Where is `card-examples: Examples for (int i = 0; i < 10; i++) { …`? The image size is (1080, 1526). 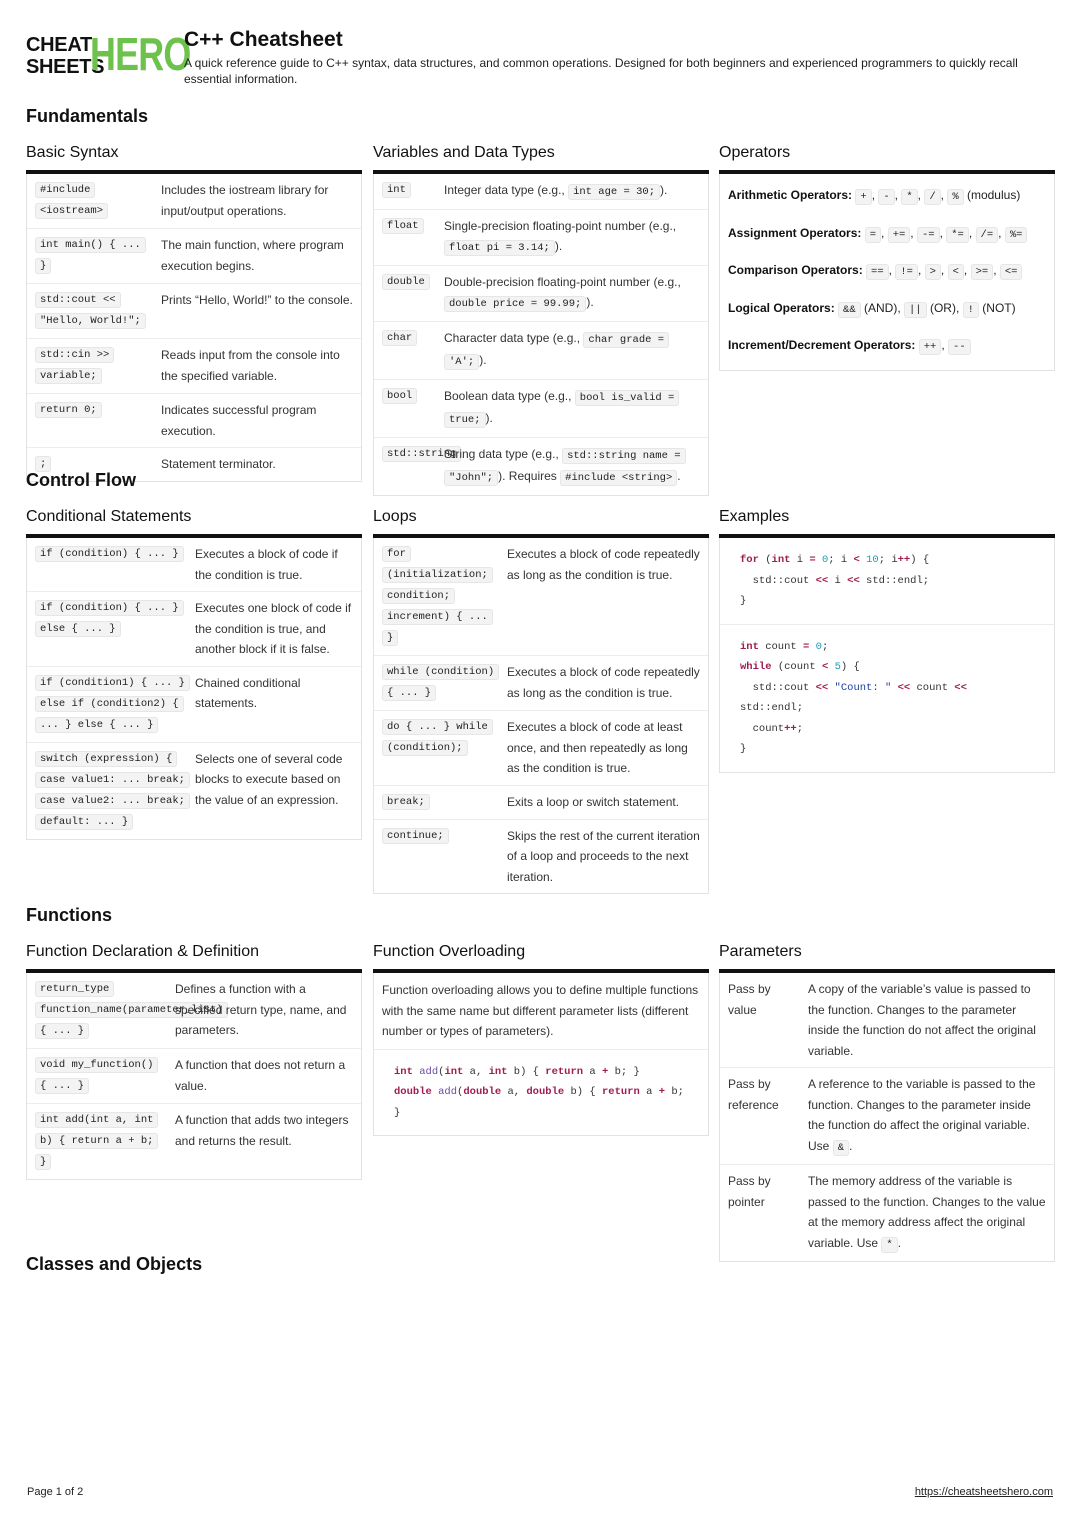
card-examples: Examples for (int i = 0; i < 10; i++) { … is located at coordinates (887, 639).